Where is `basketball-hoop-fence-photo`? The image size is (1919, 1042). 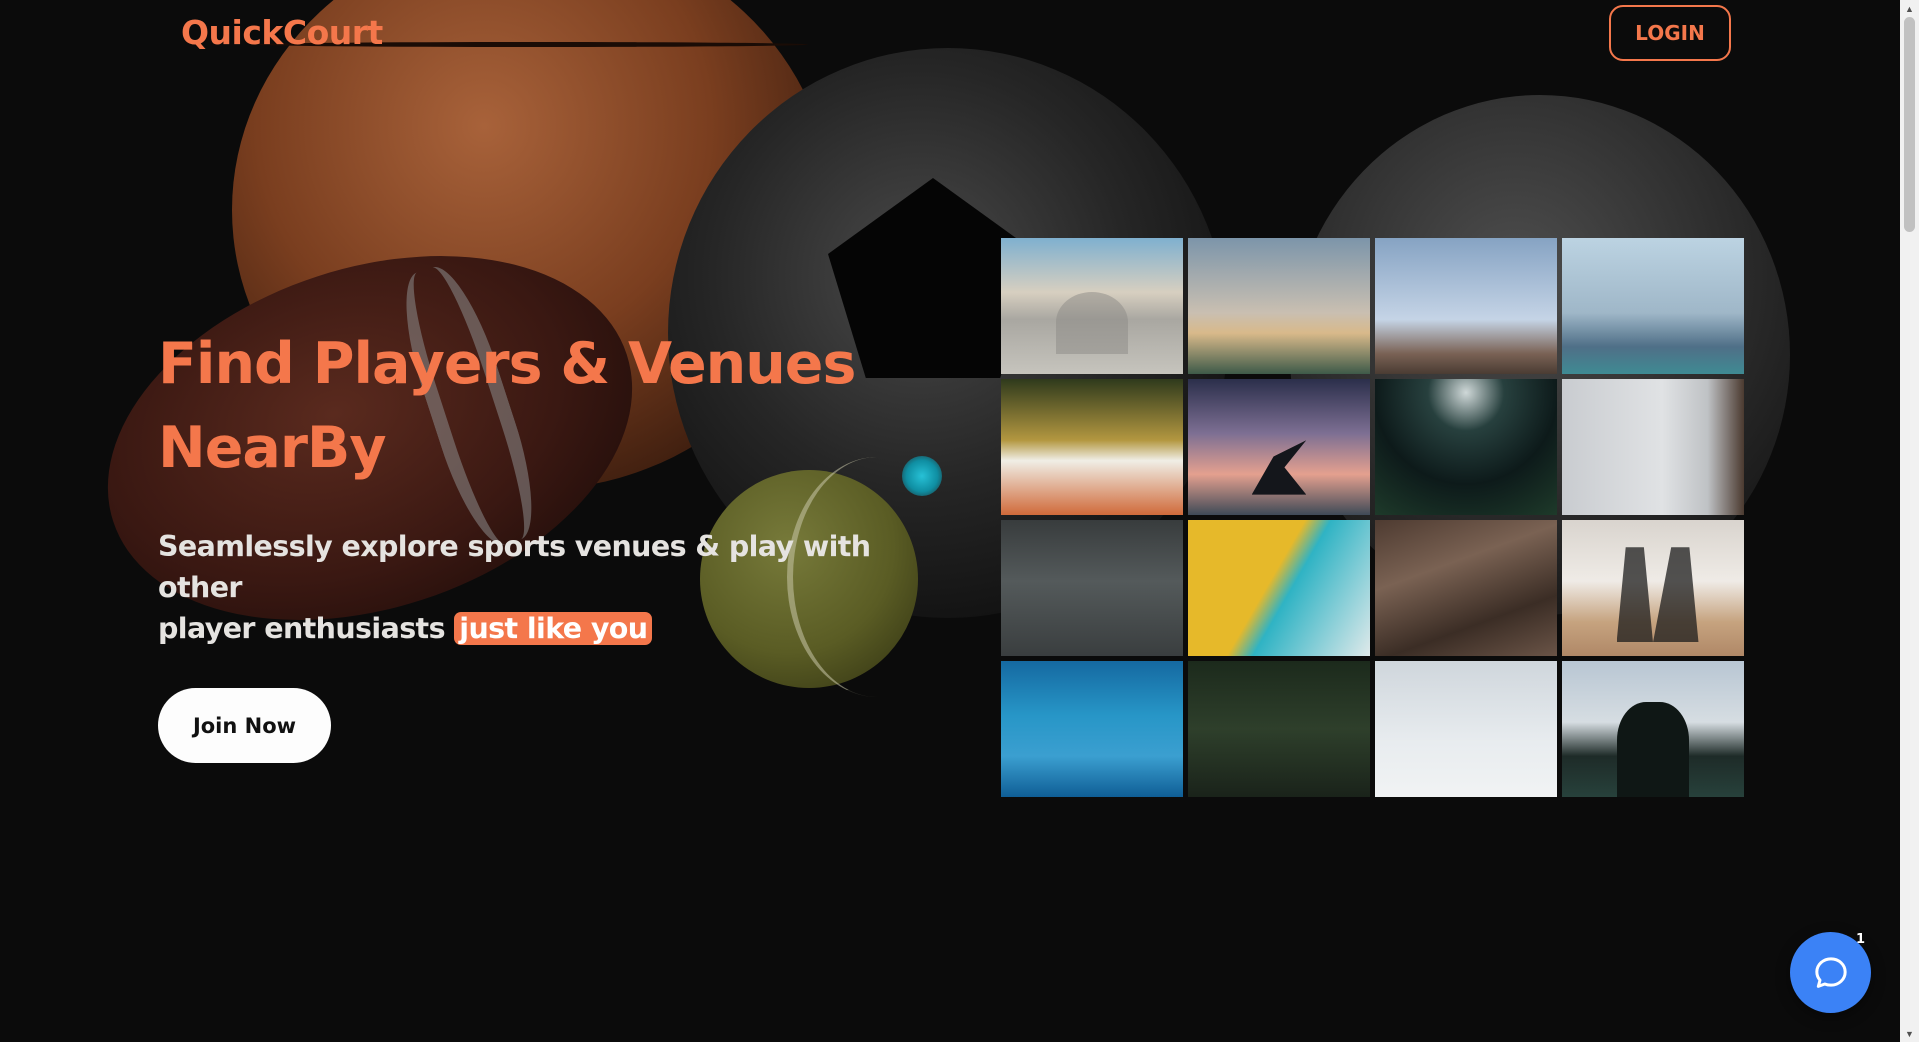
basketball-hoop-fence-photo is located at coordinates (1653, 306).